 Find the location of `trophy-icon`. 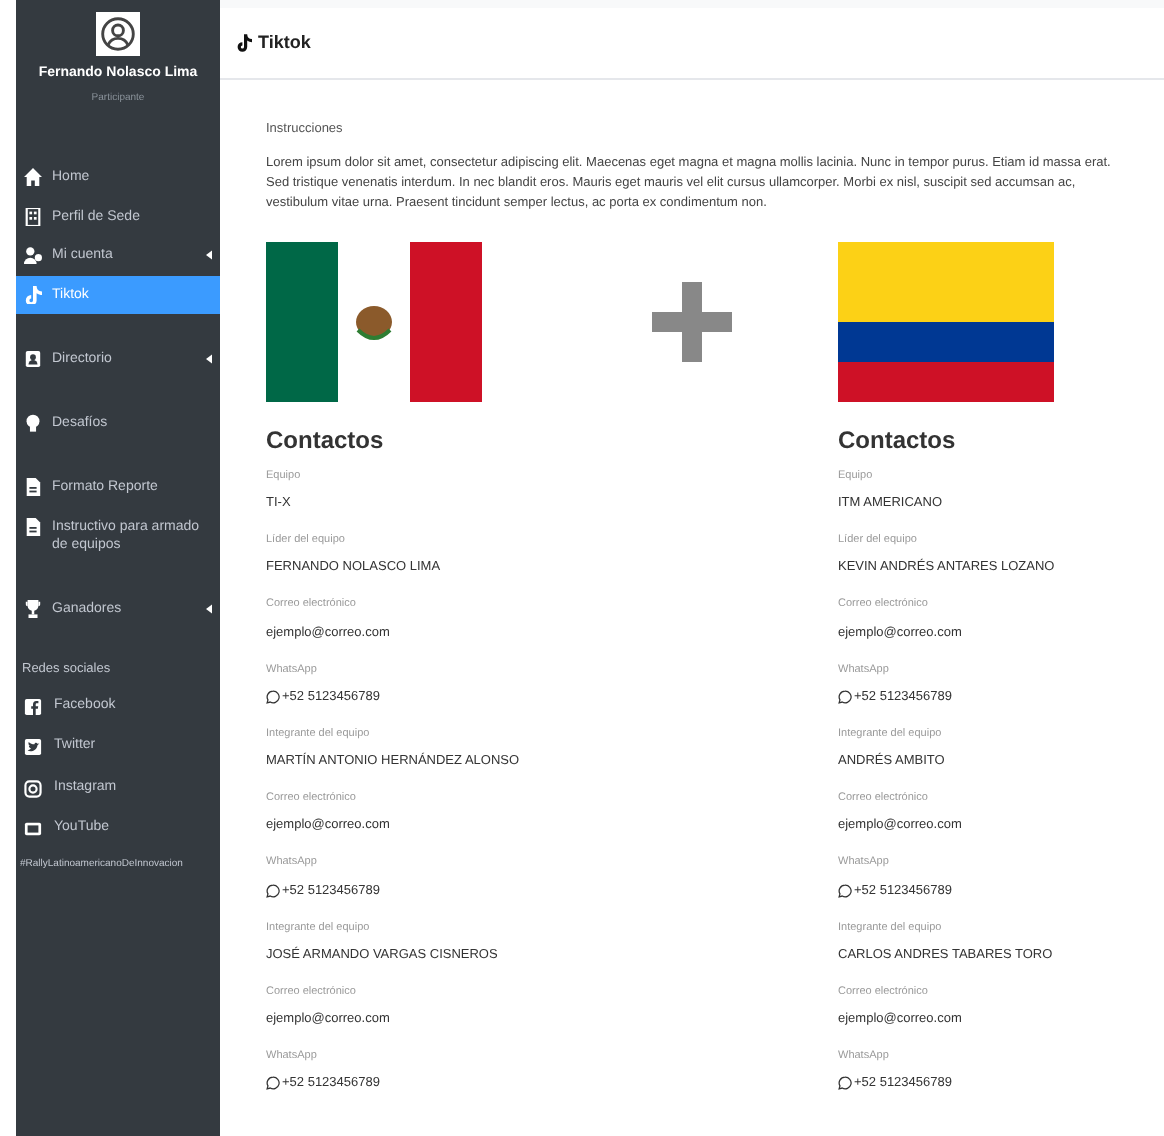

trophy-icon is located at coordinates (33, 608).